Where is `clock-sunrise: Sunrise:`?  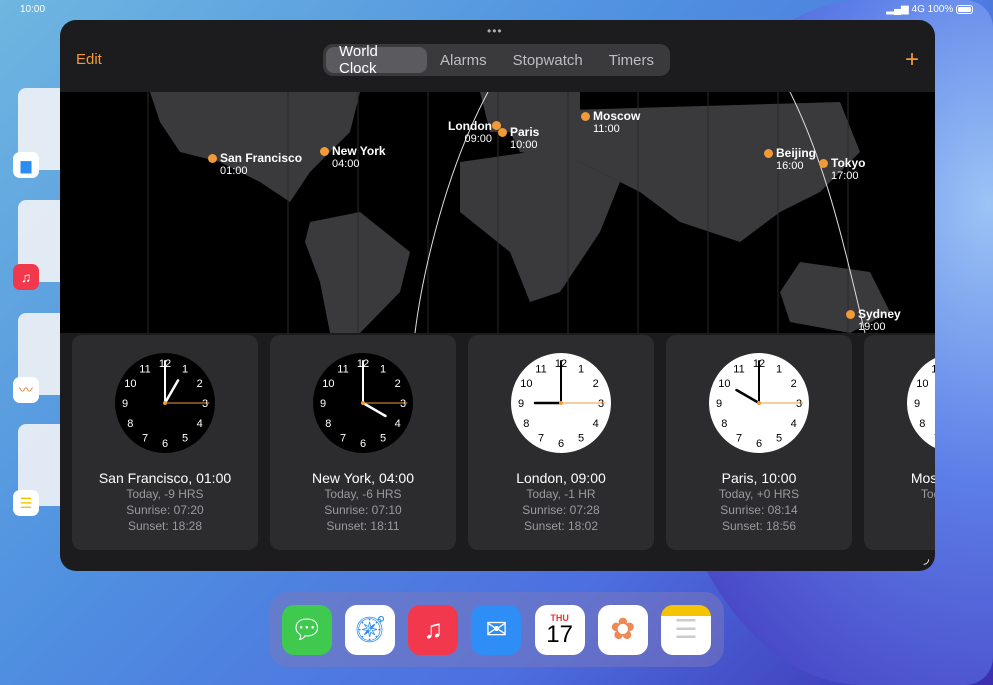
clock-sunrise: Sunrise: is located at coordinates (900, 510).